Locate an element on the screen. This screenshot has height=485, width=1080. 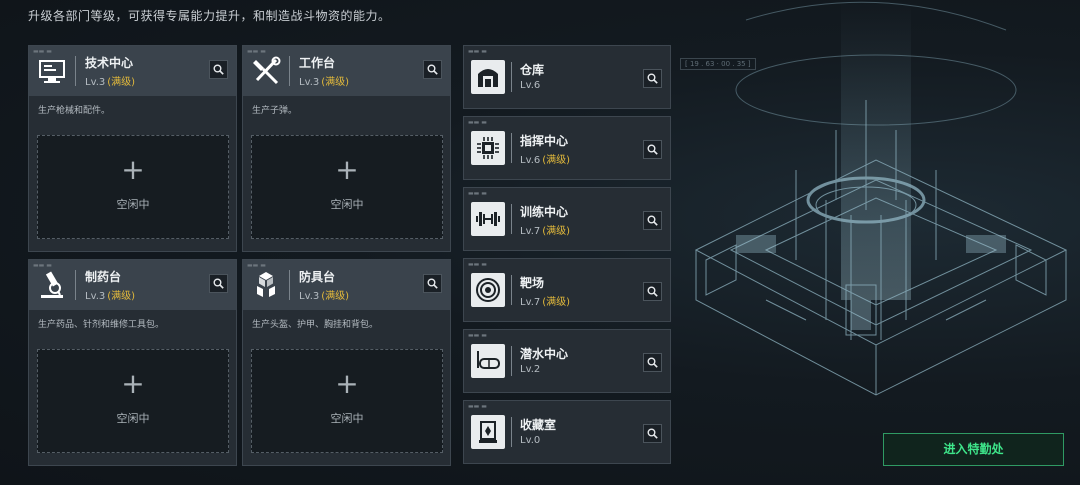
chip-icon is located at coordinates (488, 148).